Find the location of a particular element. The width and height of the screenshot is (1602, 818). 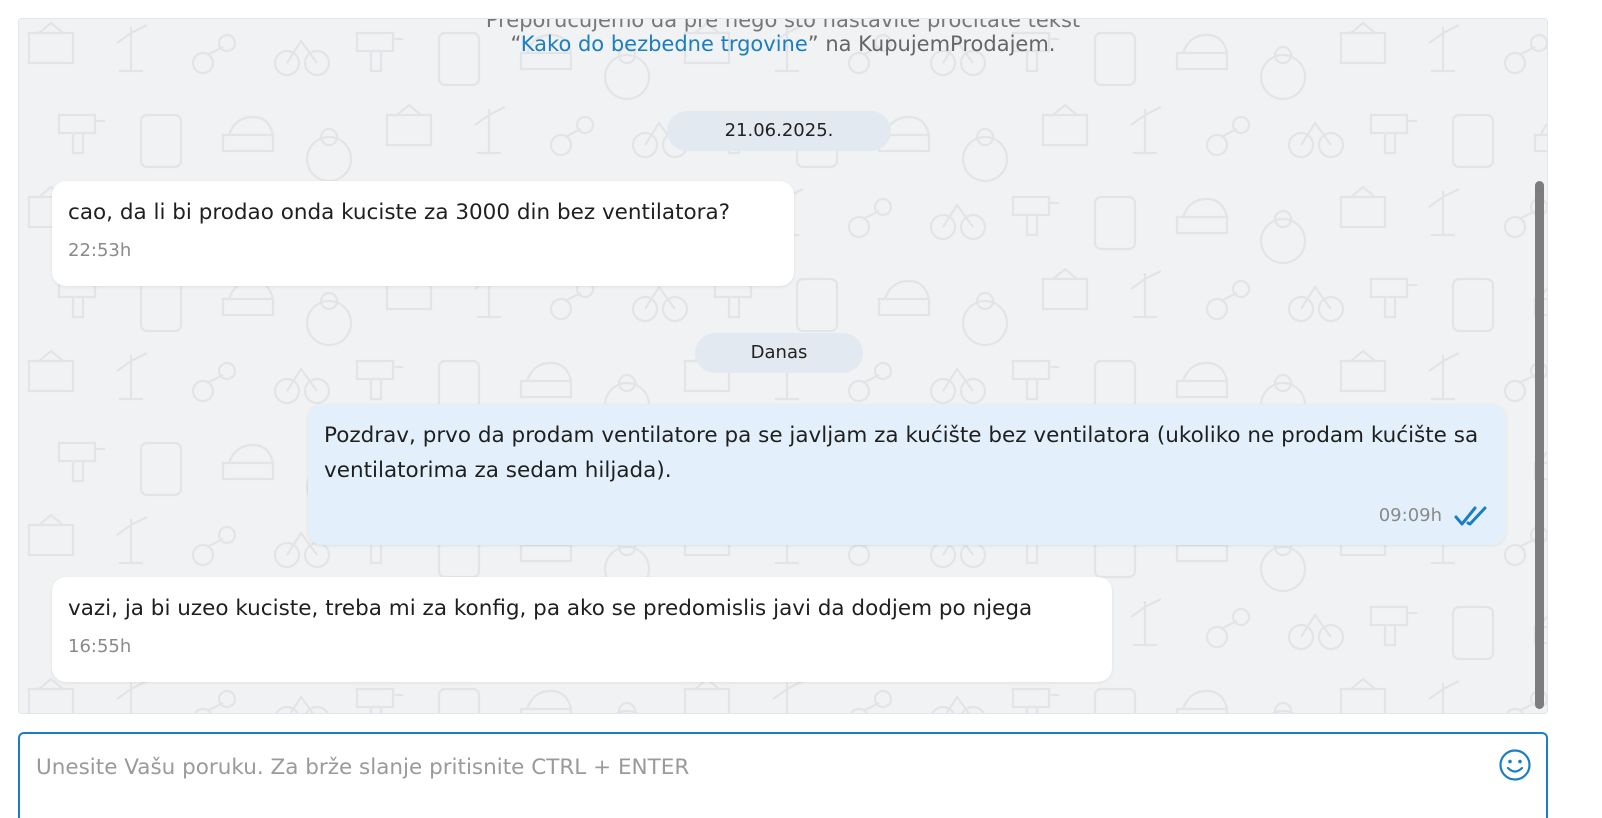

message-time: 22:53h is located at coordinates (100, 250).